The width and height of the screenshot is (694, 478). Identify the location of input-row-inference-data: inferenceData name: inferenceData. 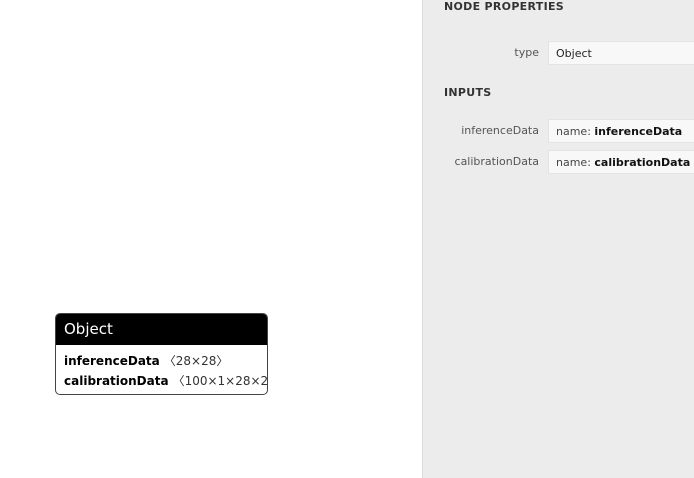
(558, 131).